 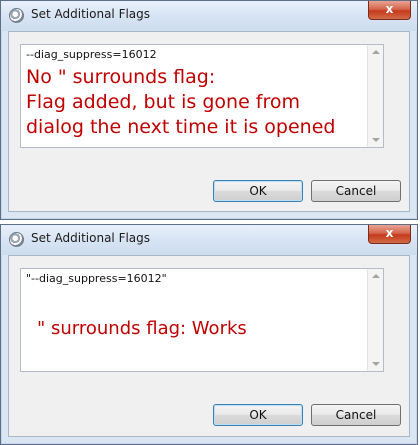 I want to click on flag-value: "--diag_suppress=16012", so click(x=96, y=278).